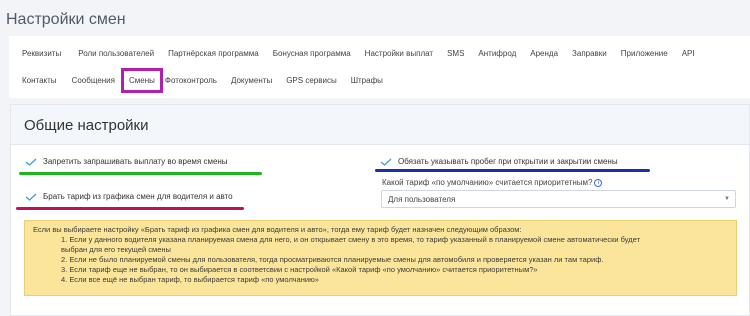 This screenshot has height=316, width=750. What do you see at coordinates (39, 80) in the screenshot?
I see `tab-contacts: Контакты` at bounding box center [39, 80].